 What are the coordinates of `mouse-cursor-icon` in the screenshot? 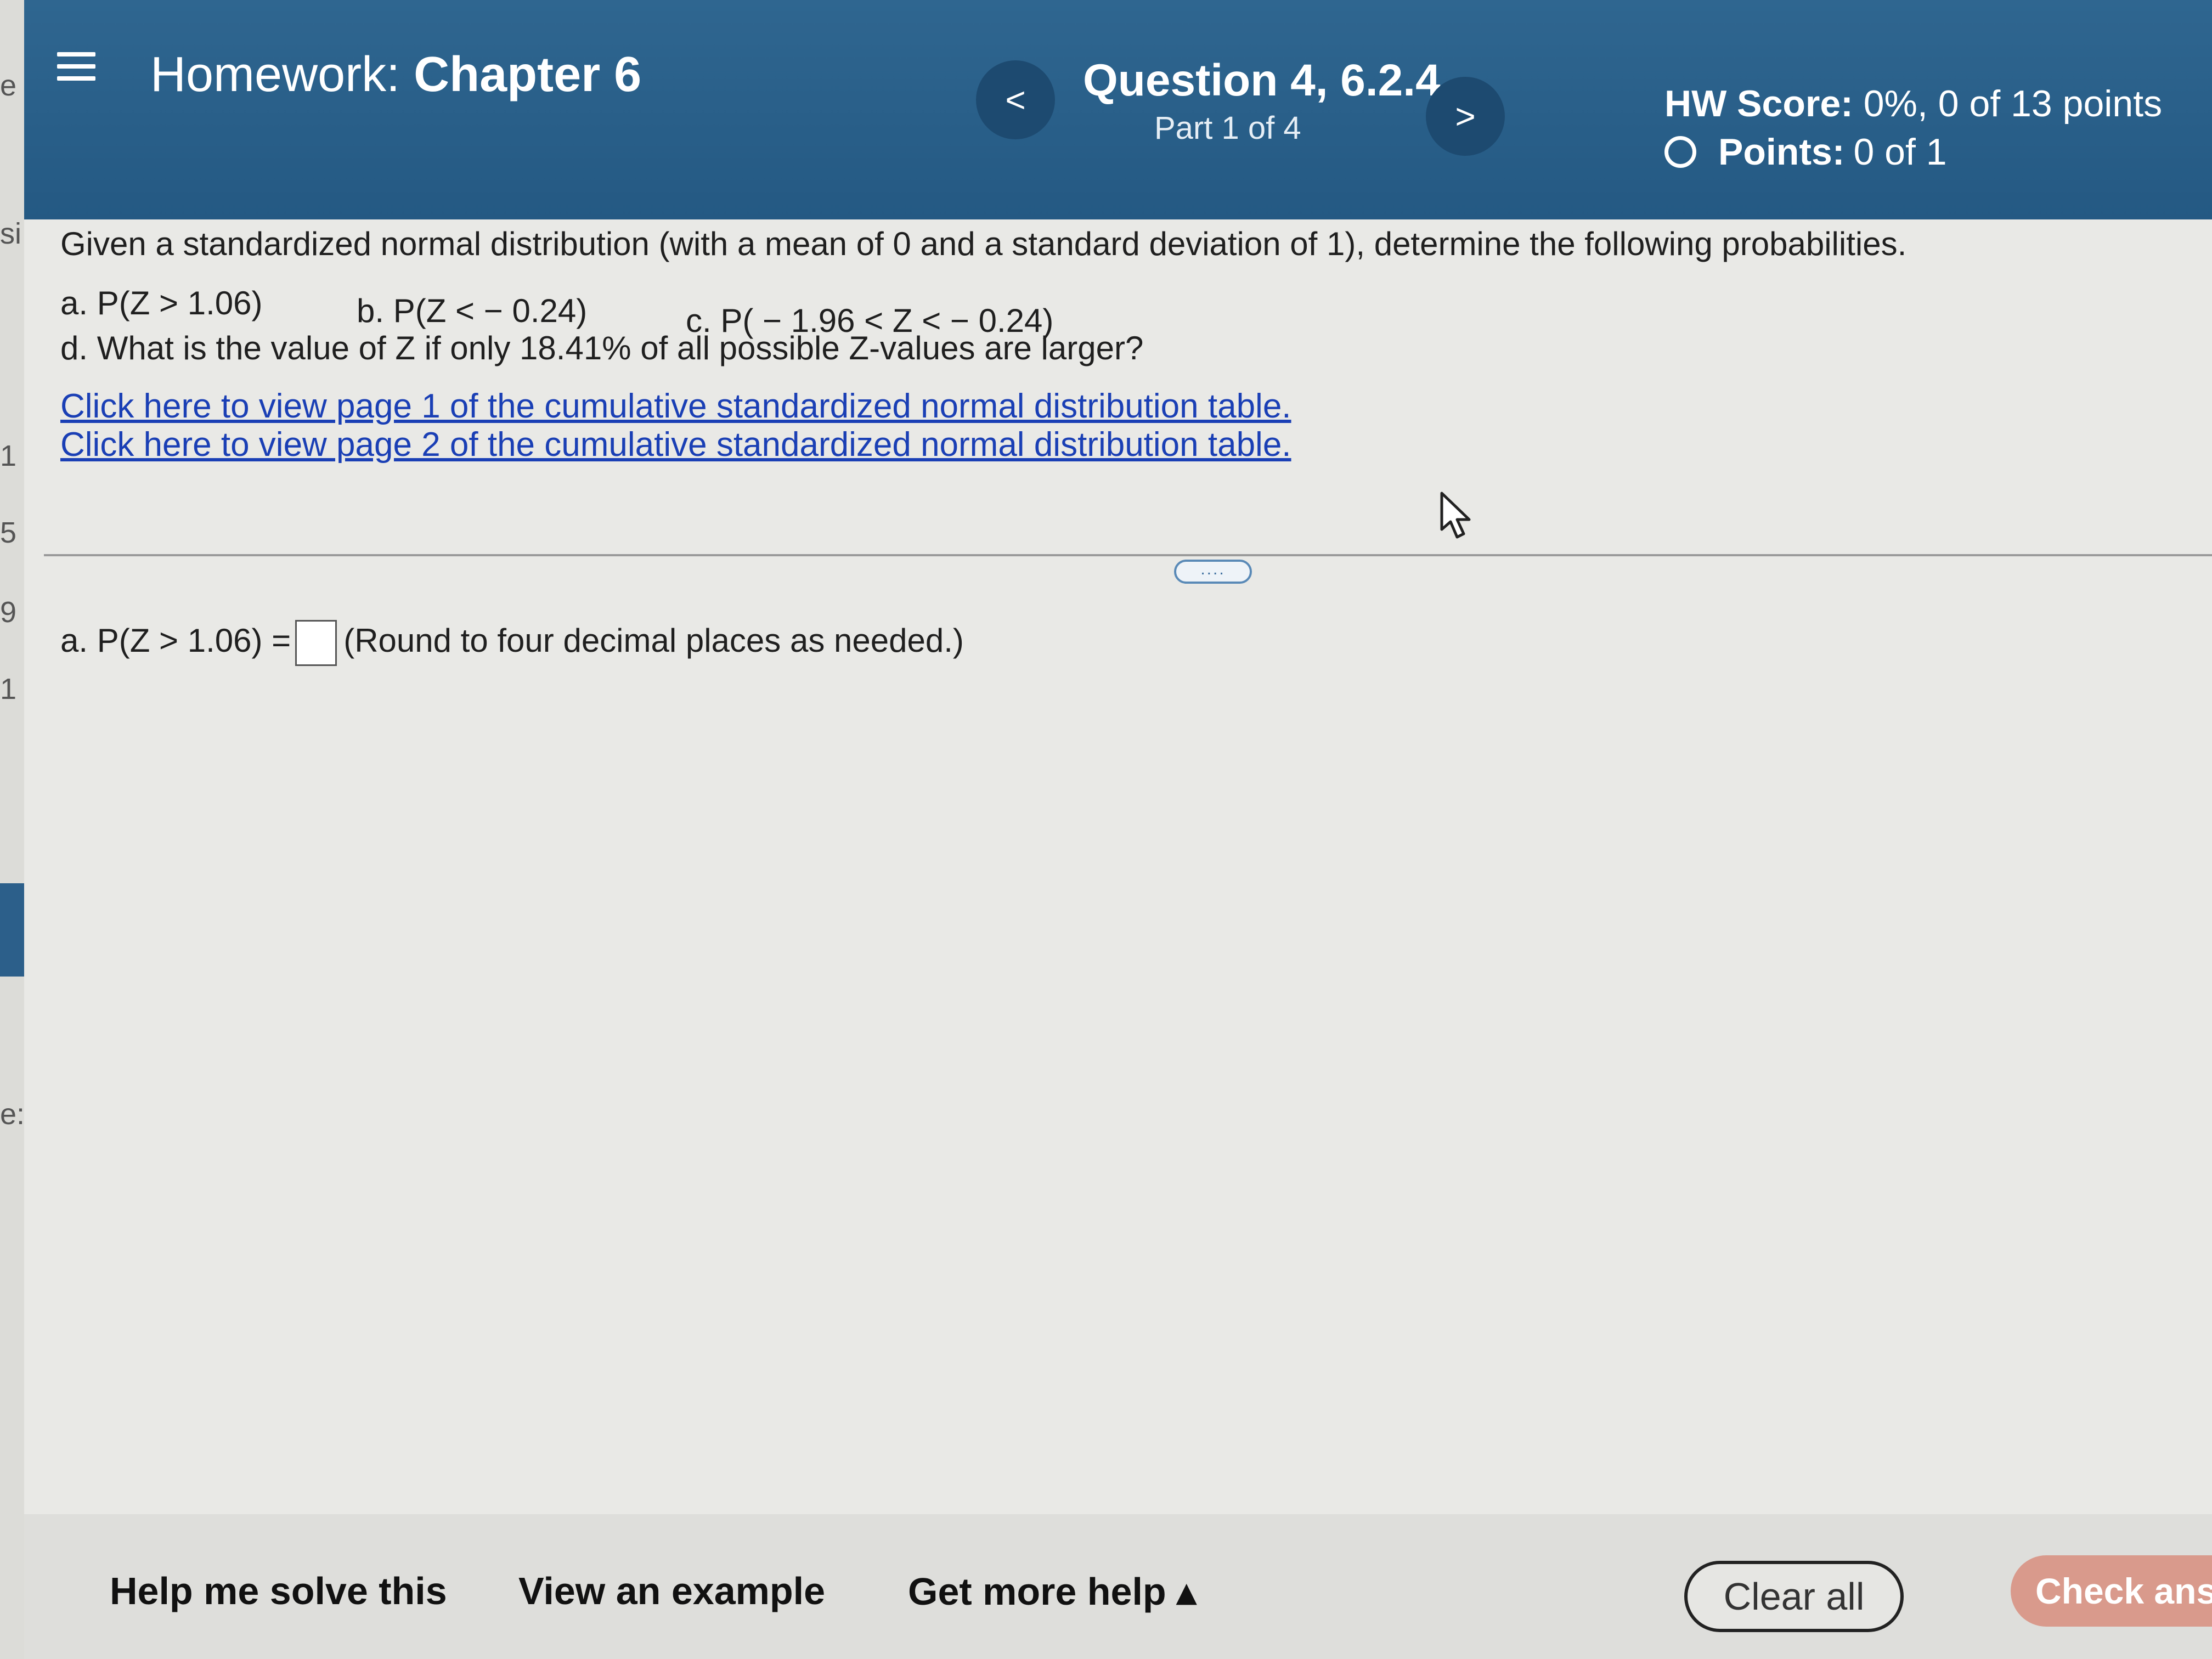 It's located at (1455, 515).